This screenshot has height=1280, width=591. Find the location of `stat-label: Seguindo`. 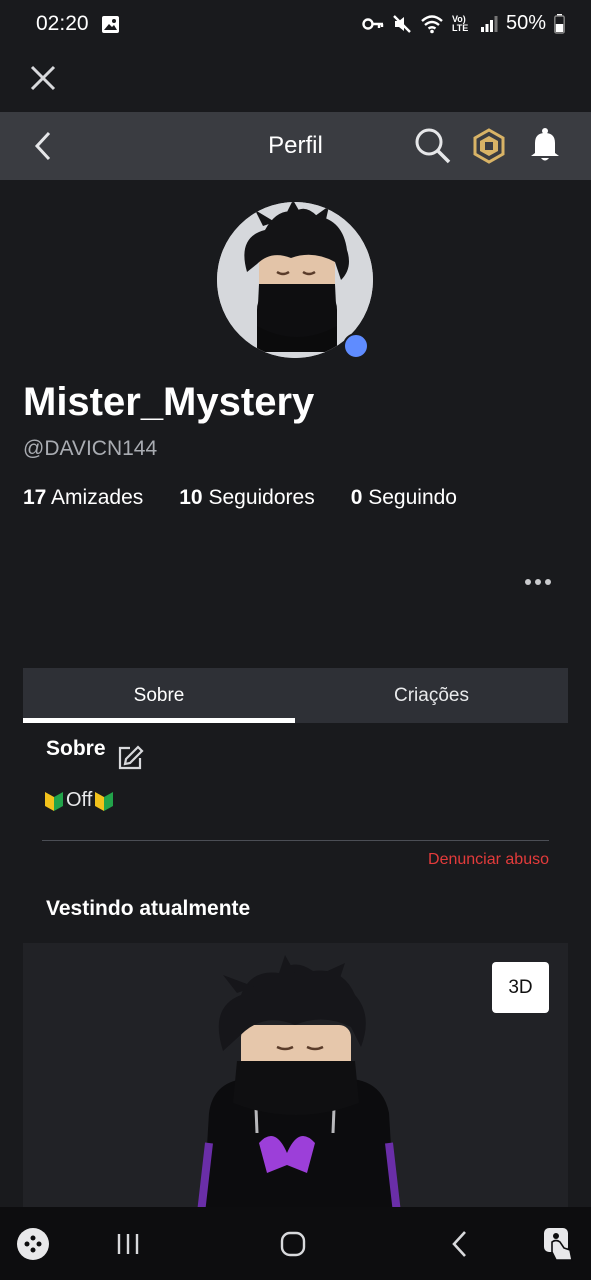

stat-label: Seguindo is located at coordinates (412, 497).